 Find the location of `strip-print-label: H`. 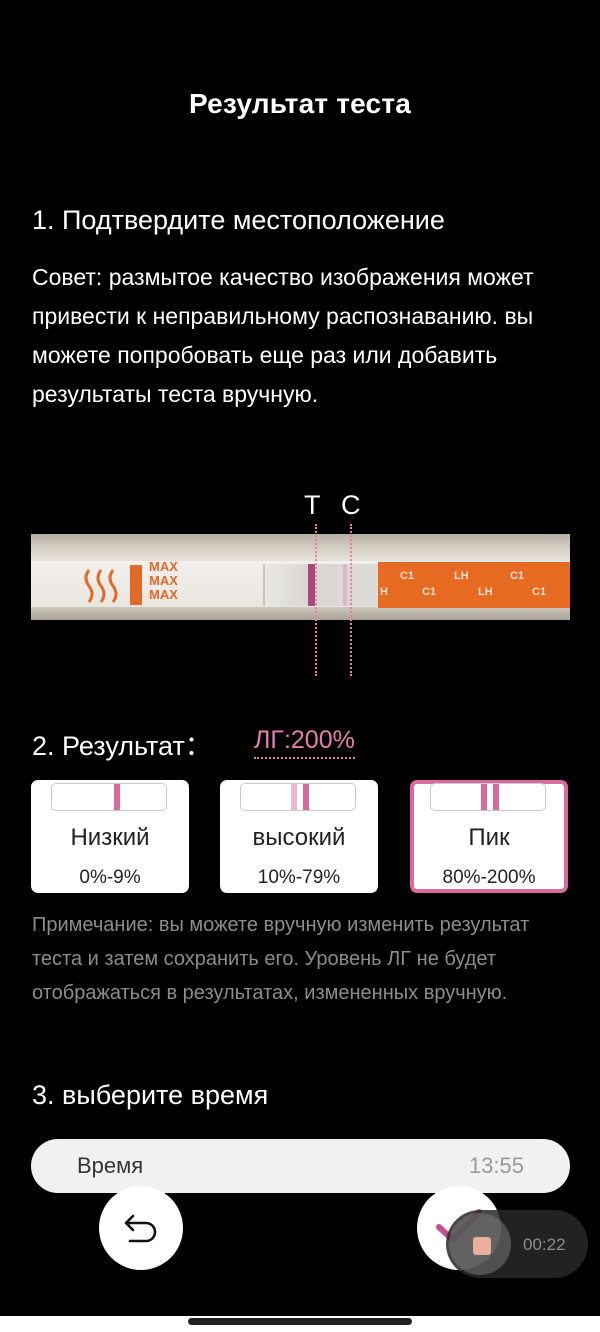

strip-print-label: H is located at coordinates (384, 592).